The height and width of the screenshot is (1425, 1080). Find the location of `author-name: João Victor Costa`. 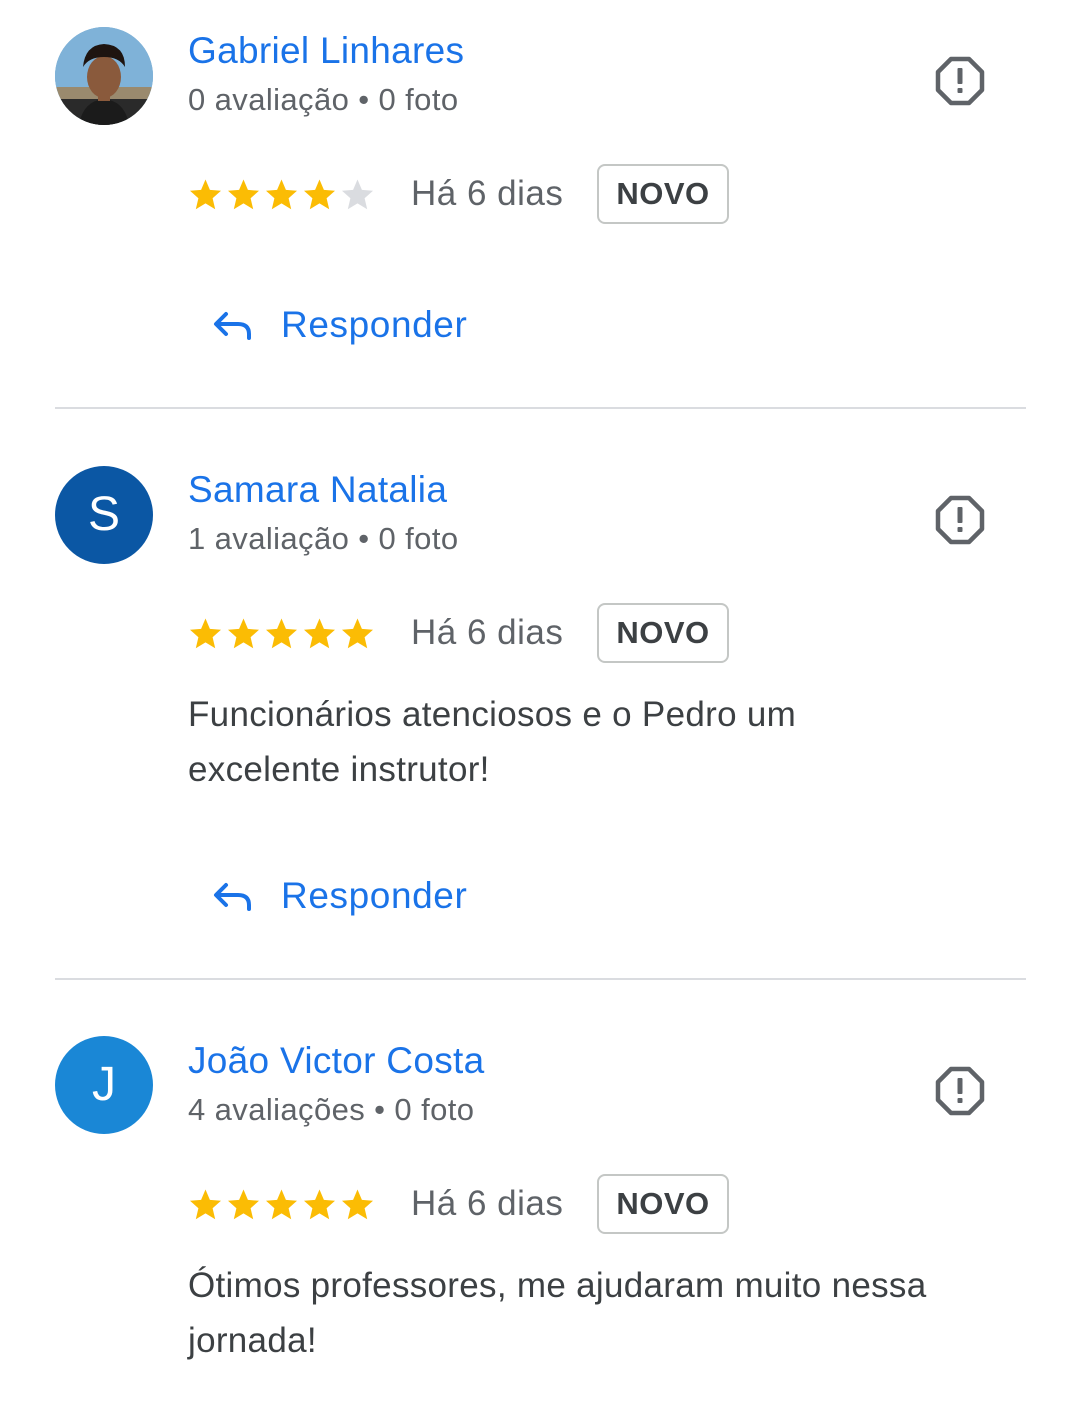

author-name: João Victor Costa is located at coordinates (336, 1061).